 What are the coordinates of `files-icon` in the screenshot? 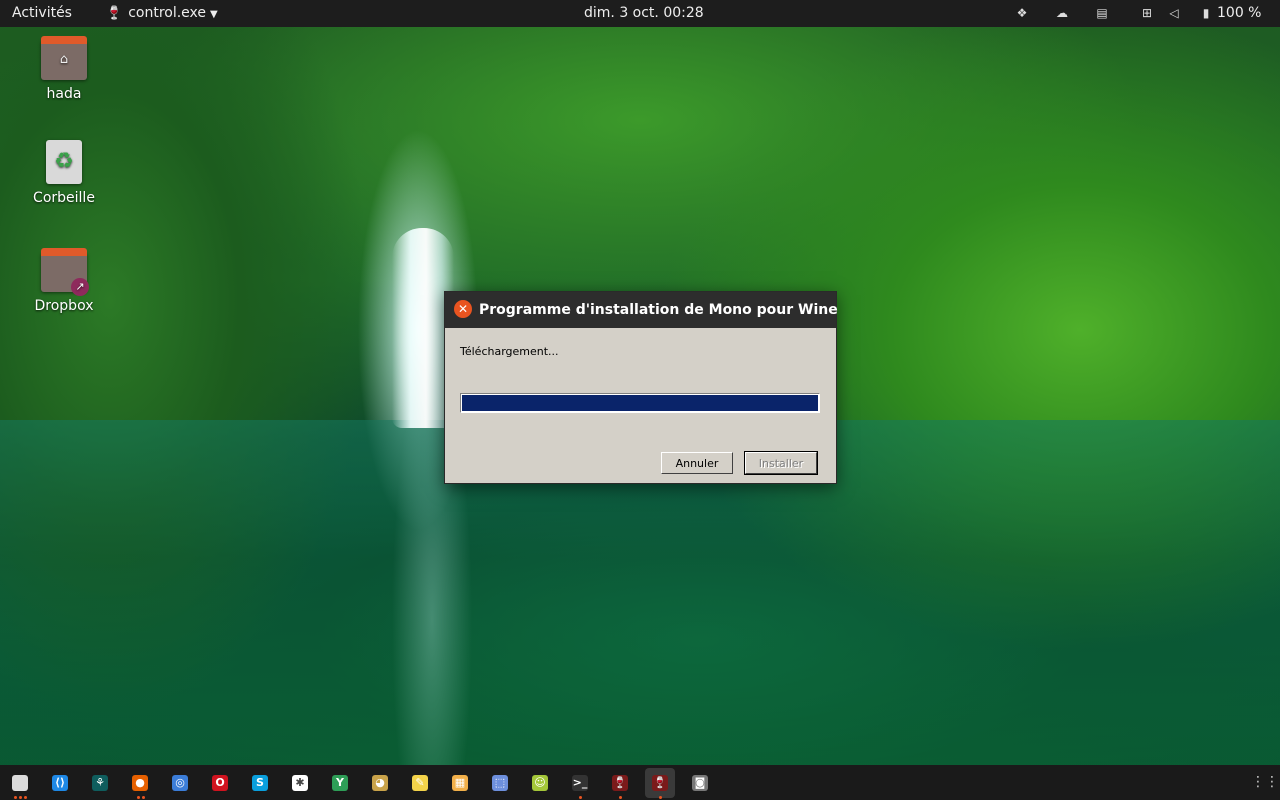 It's located at (20, 783).